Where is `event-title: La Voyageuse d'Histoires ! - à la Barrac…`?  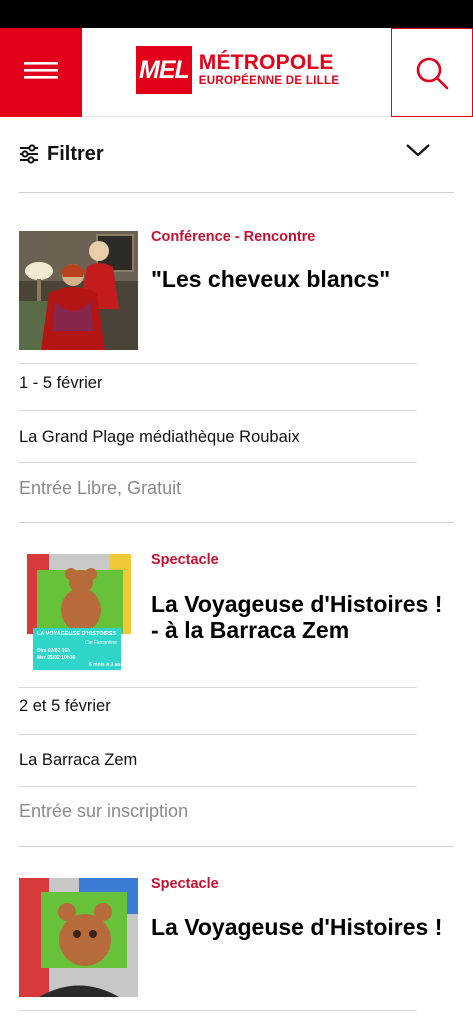
event-title: La Voyageuse d'Histoires ! - à la Barrac… is located at coordinates (303, 617).